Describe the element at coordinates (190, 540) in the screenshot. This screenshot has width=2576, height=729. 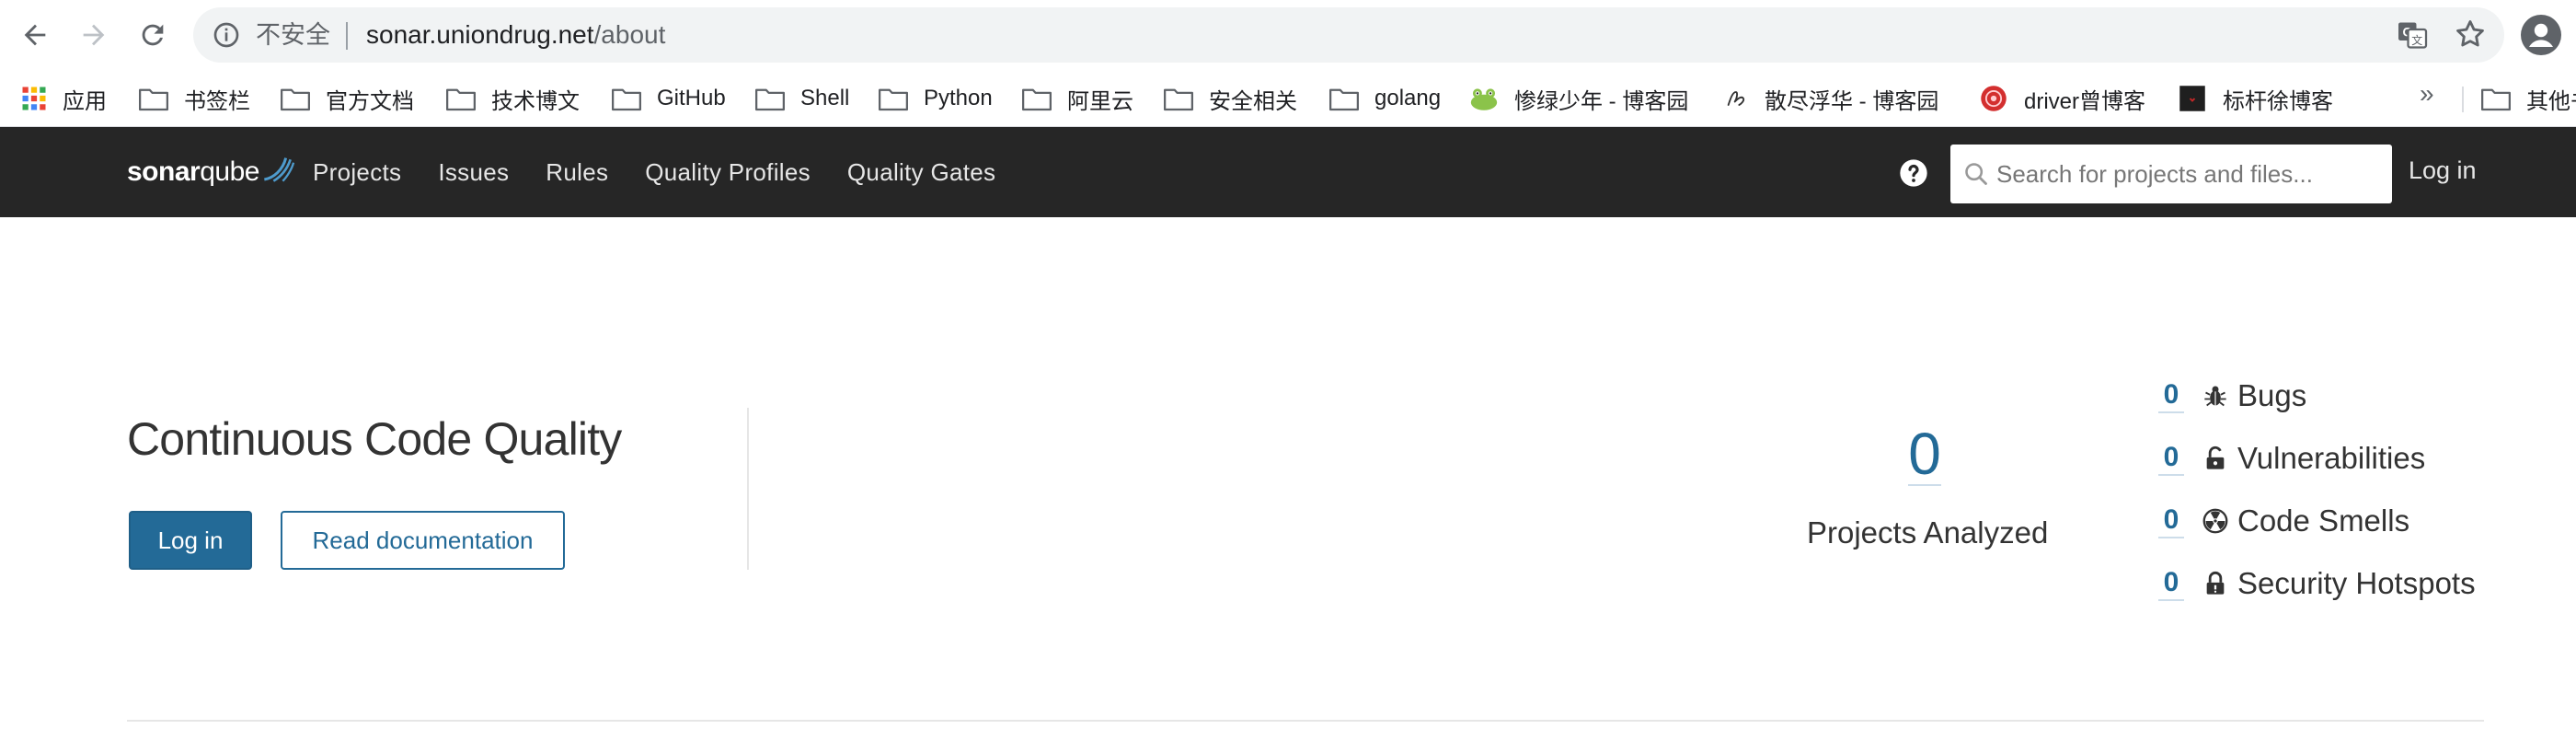
I see `login-button: Log in` at that location.